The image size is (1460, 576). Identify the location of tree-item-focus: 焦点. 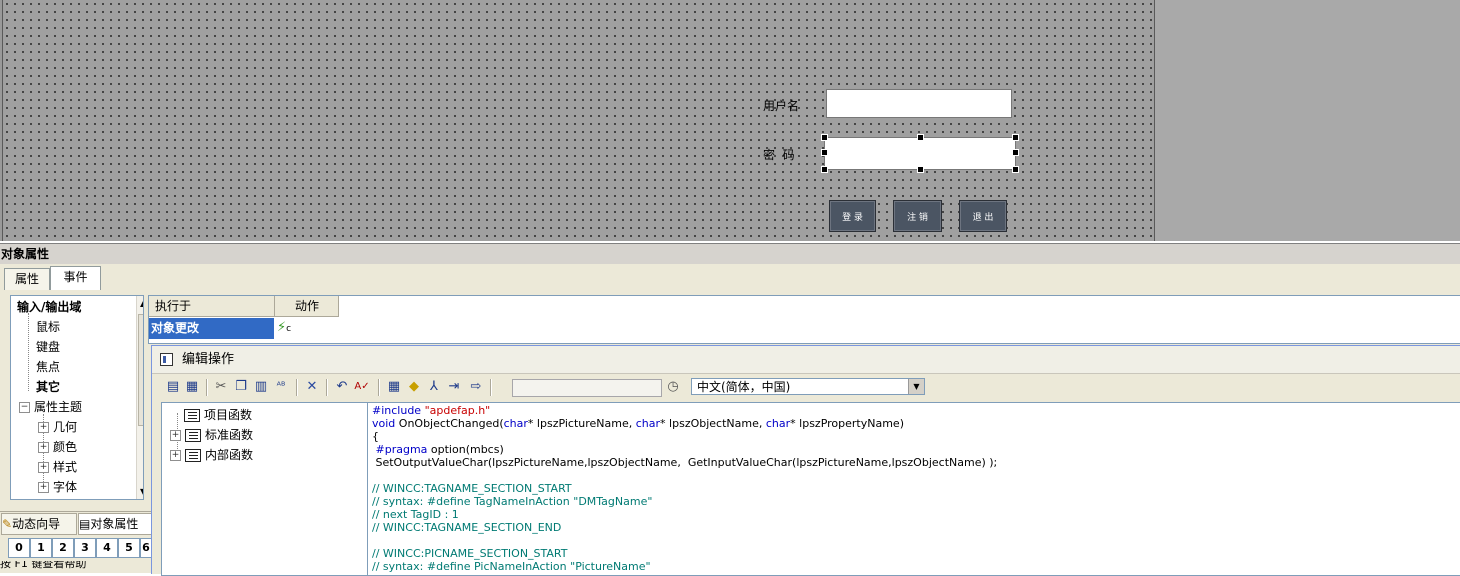
(48, 366).